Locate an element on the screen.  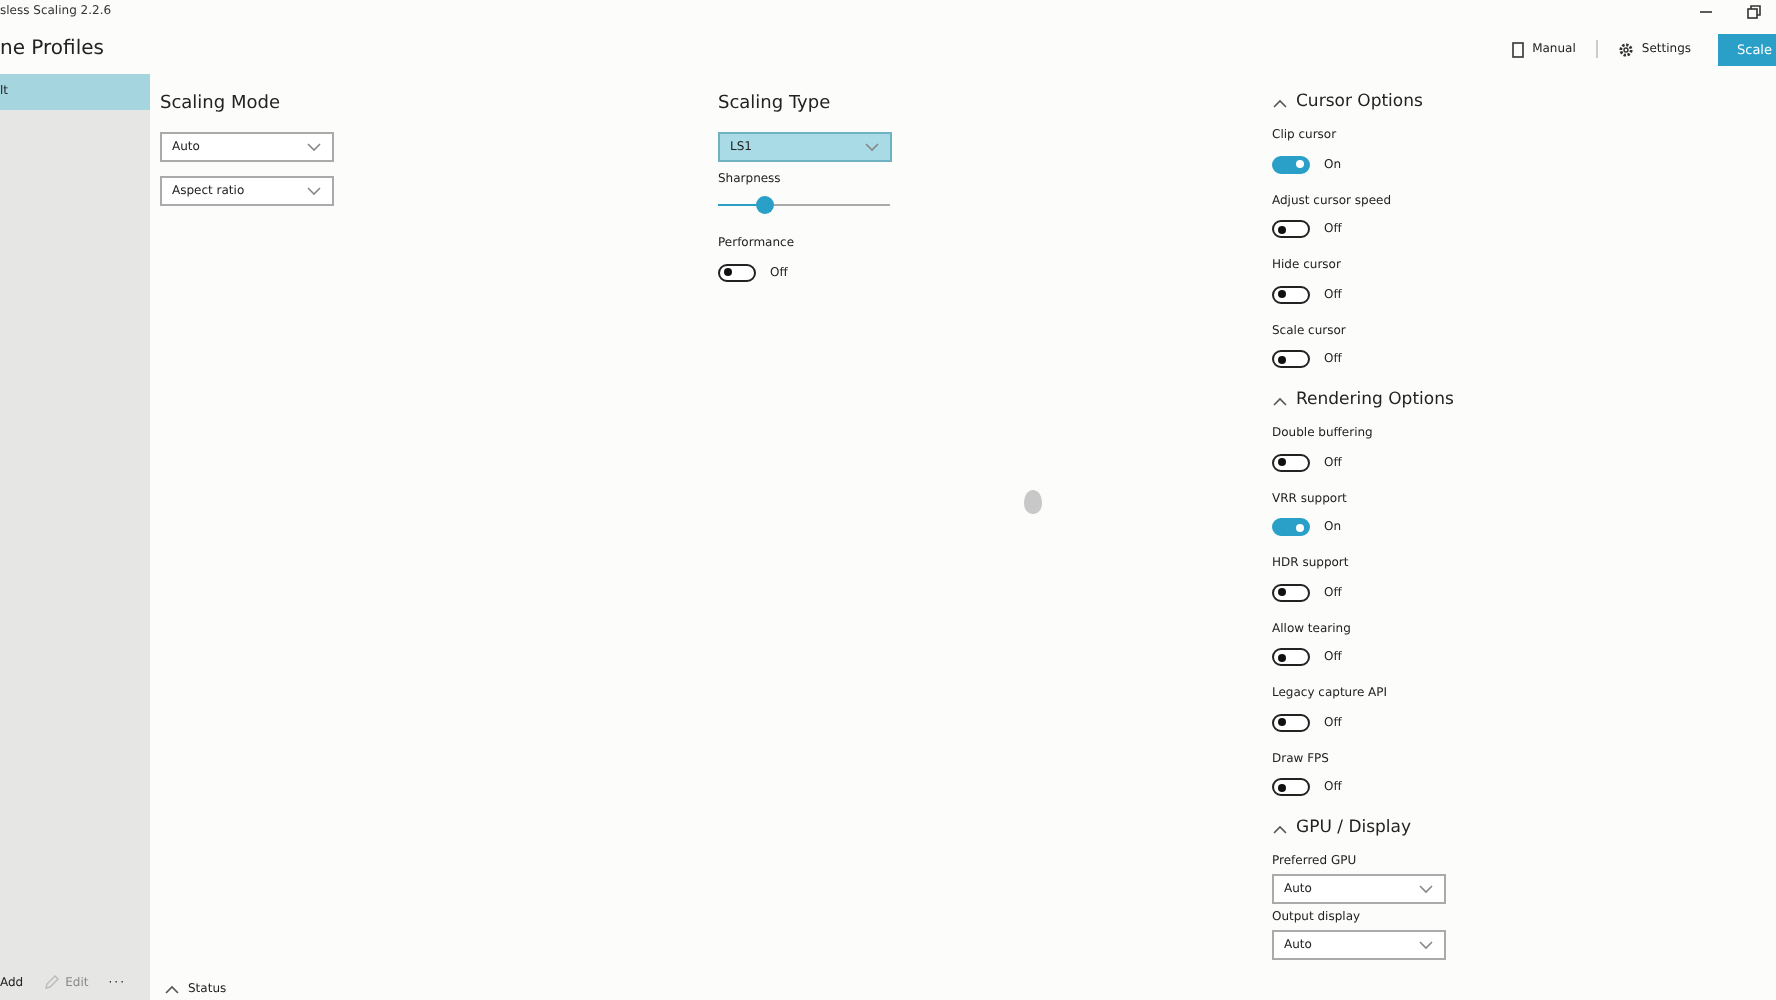
pencil-icon is located at coordinates (51, 982).